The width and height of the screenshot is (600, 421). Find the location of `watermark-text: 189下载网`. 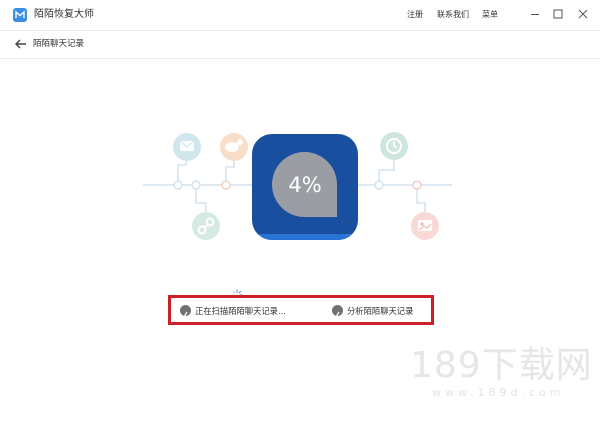

watermark-text: 189下载网 is located at coordinates (501, 365).